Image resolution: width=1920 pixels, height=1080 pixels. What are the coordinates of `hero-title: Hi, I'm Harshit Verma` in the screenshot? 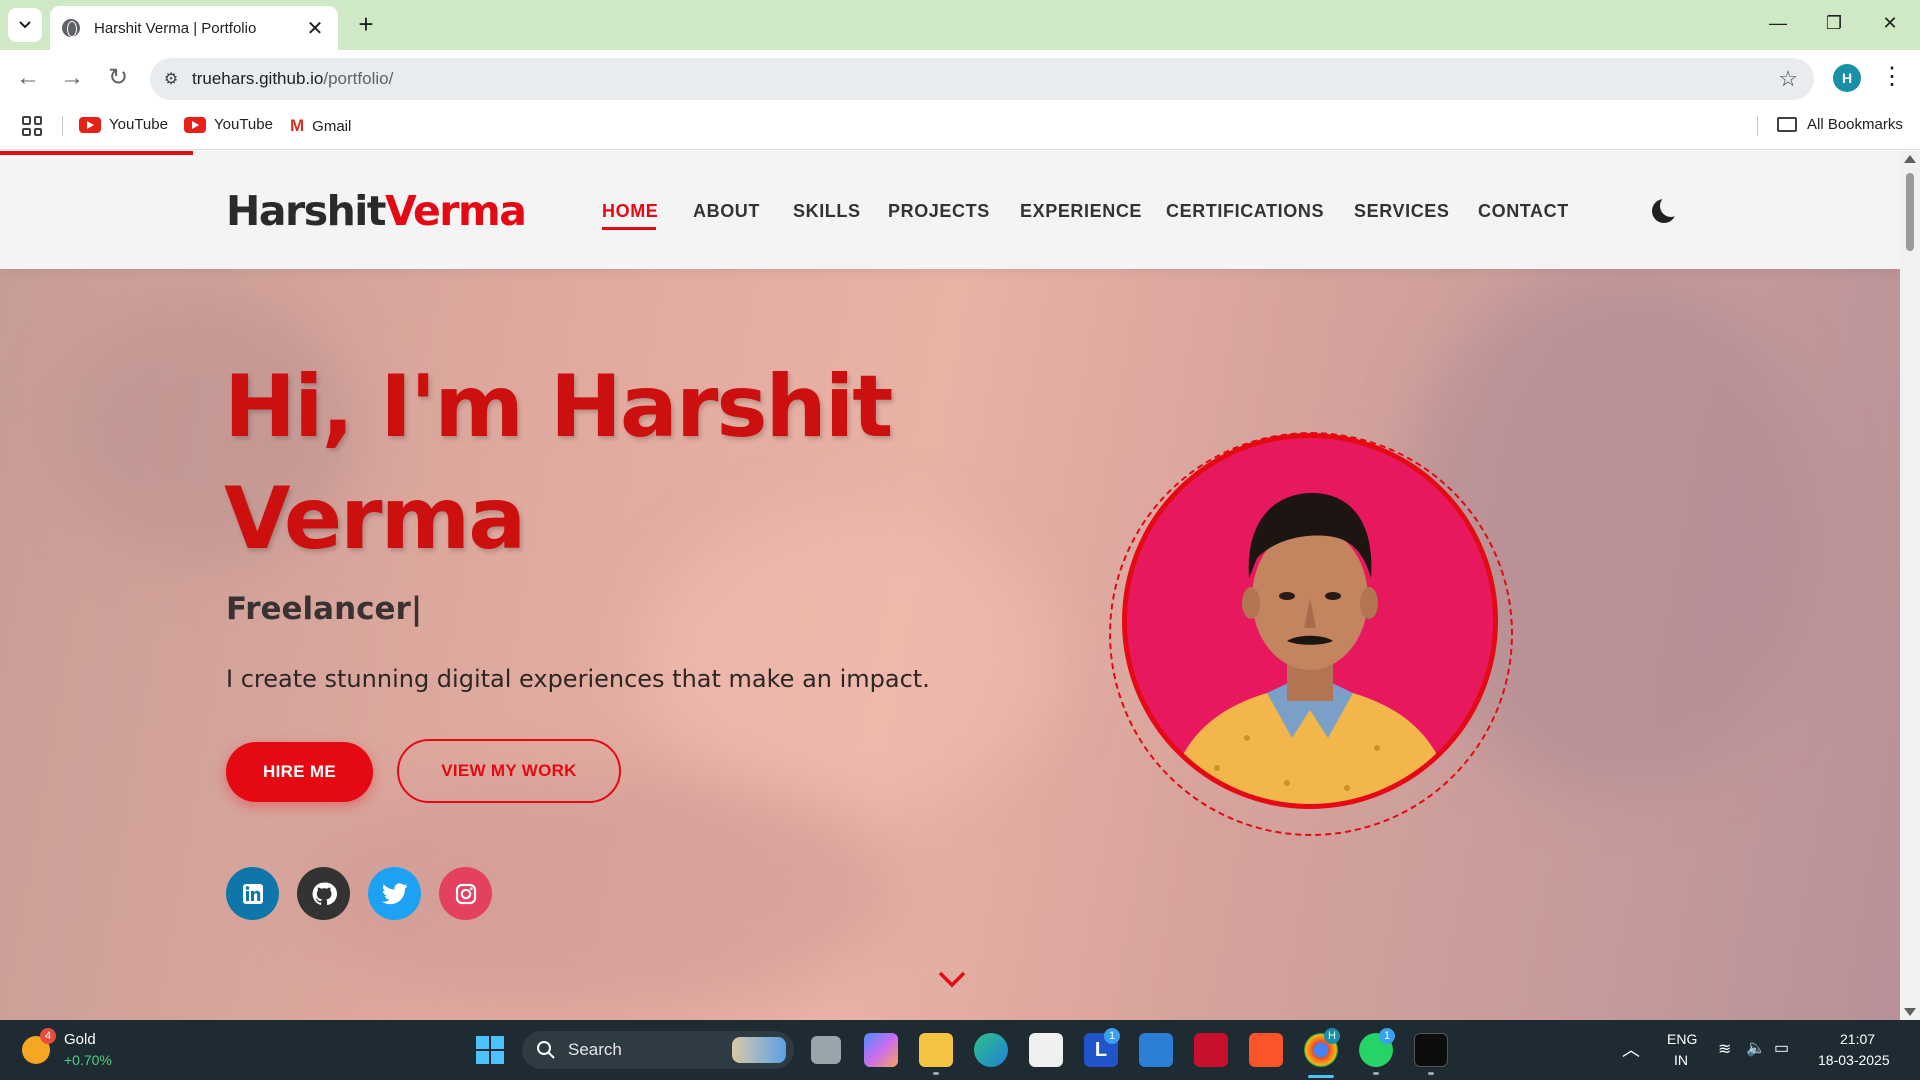 It's located at (604, 463).